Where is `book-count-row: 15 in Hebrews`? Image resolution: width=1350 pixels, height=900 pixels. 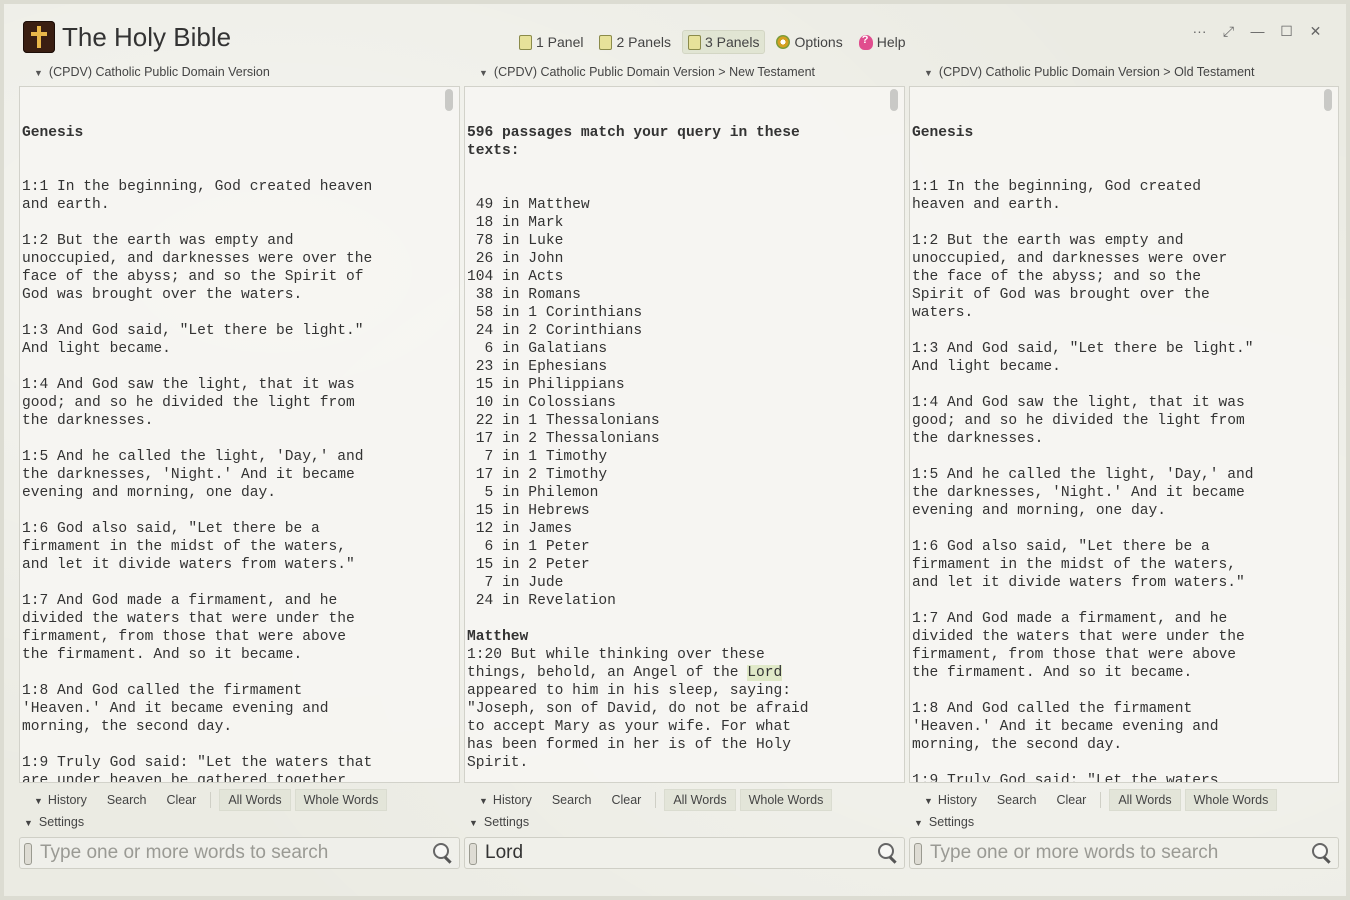 book-count-row: 15 in Hebrews is located at coordinates (676, 511).